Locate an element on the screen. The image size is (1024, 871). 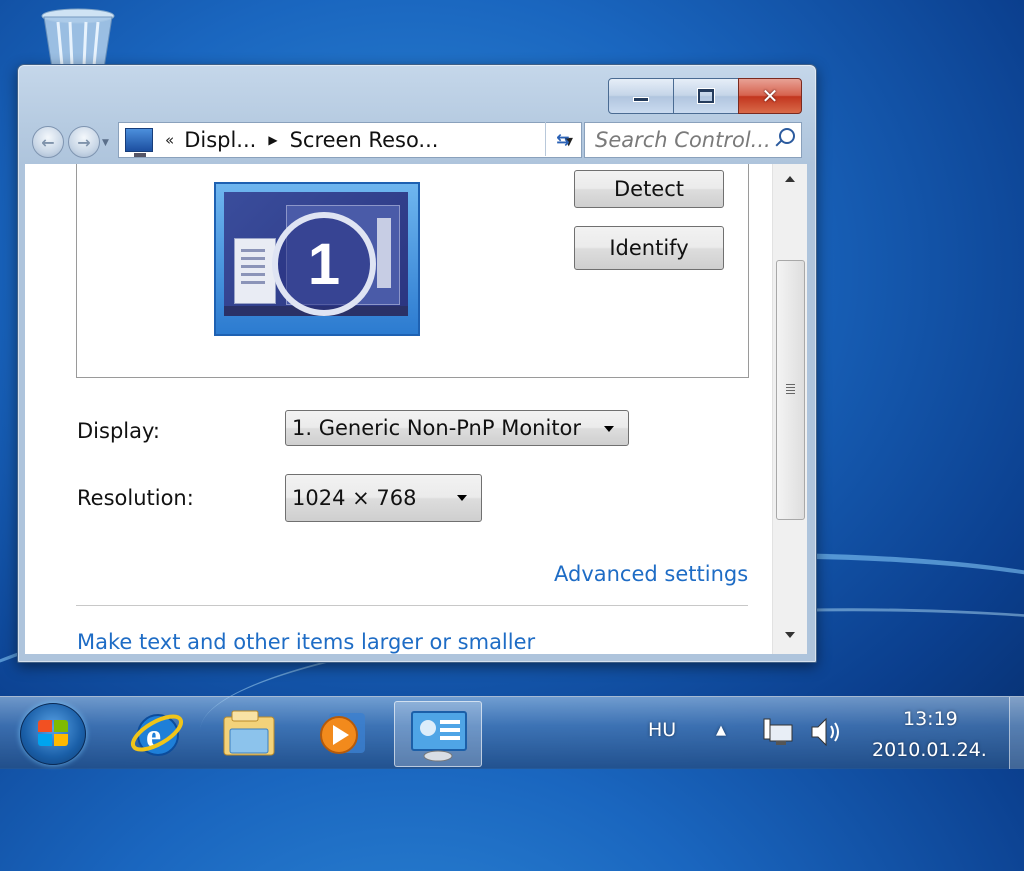
start-button is located at coordinates (53, 734).